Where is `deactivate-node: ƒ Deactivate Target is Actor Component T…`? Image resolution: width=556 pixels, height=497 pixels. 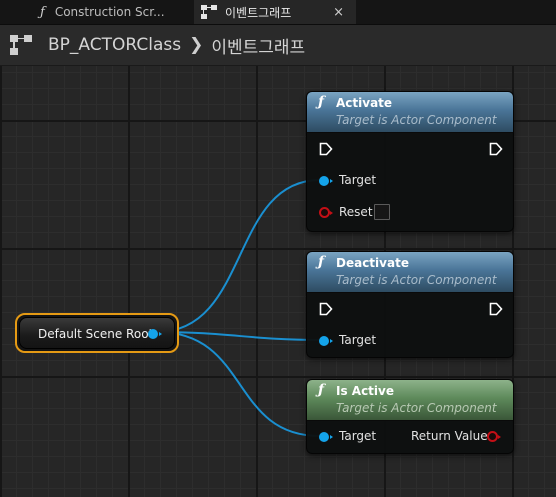
deactivate-node: ƒ Deactivate Target is Actor Component T… is located at coordinates (410, 304).